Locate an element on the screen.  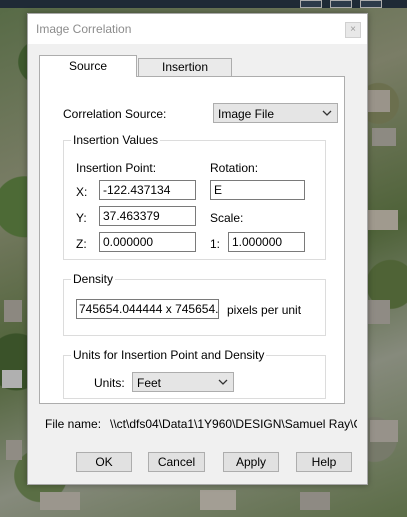
y-input: 37.463379 is located at coordinates (147, 216).